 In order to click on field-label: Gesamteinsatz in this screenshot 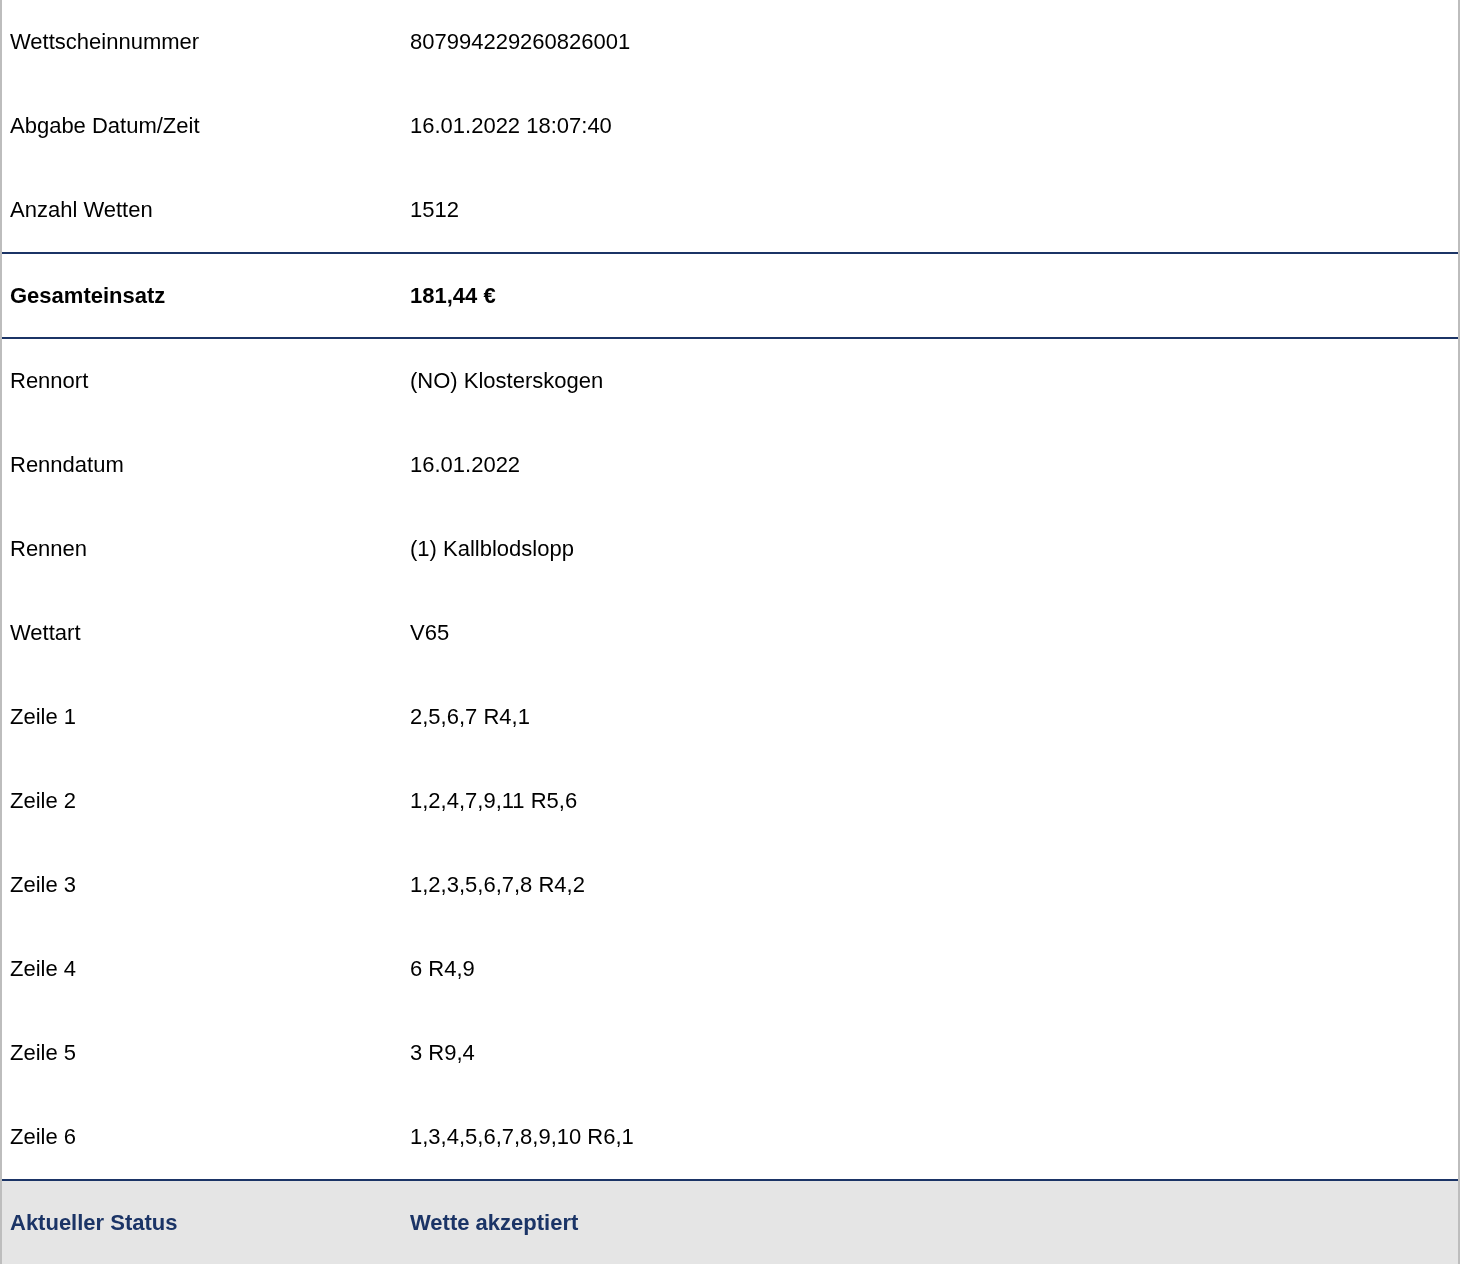, I will do `click(88, 295)`.